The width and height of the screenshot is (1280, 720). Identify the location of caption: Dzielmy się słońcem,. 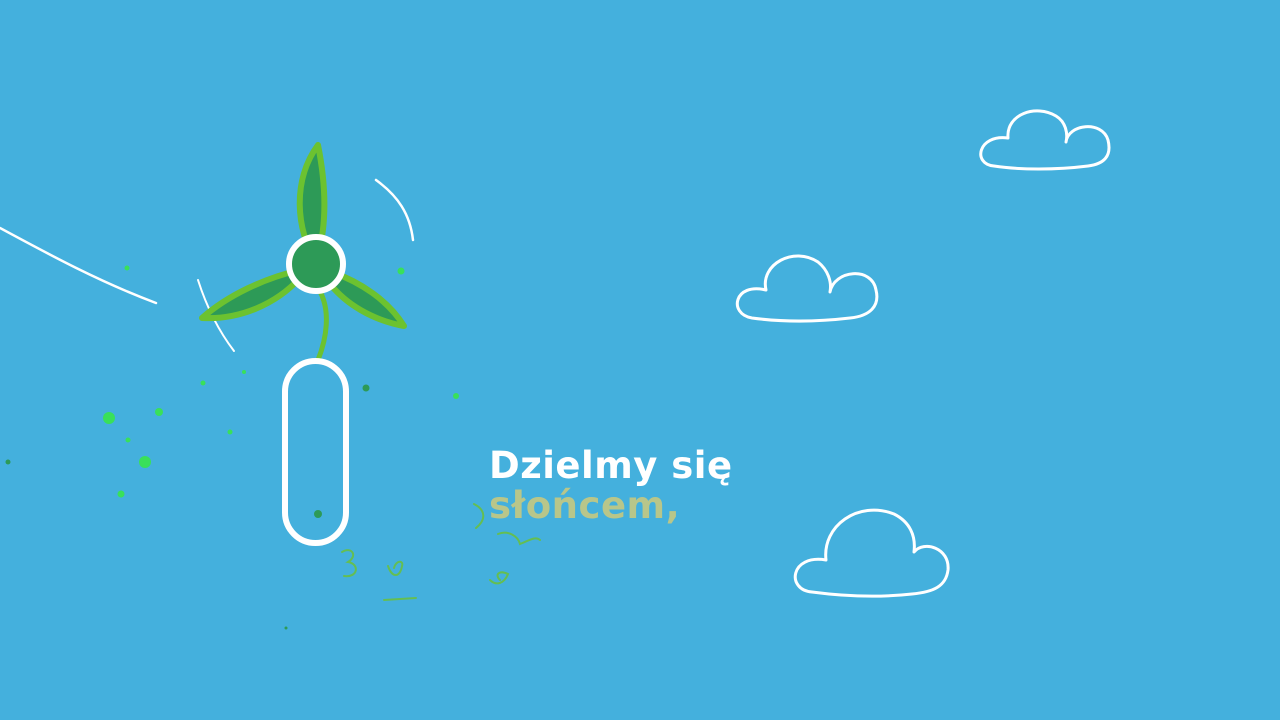
(611, 486).